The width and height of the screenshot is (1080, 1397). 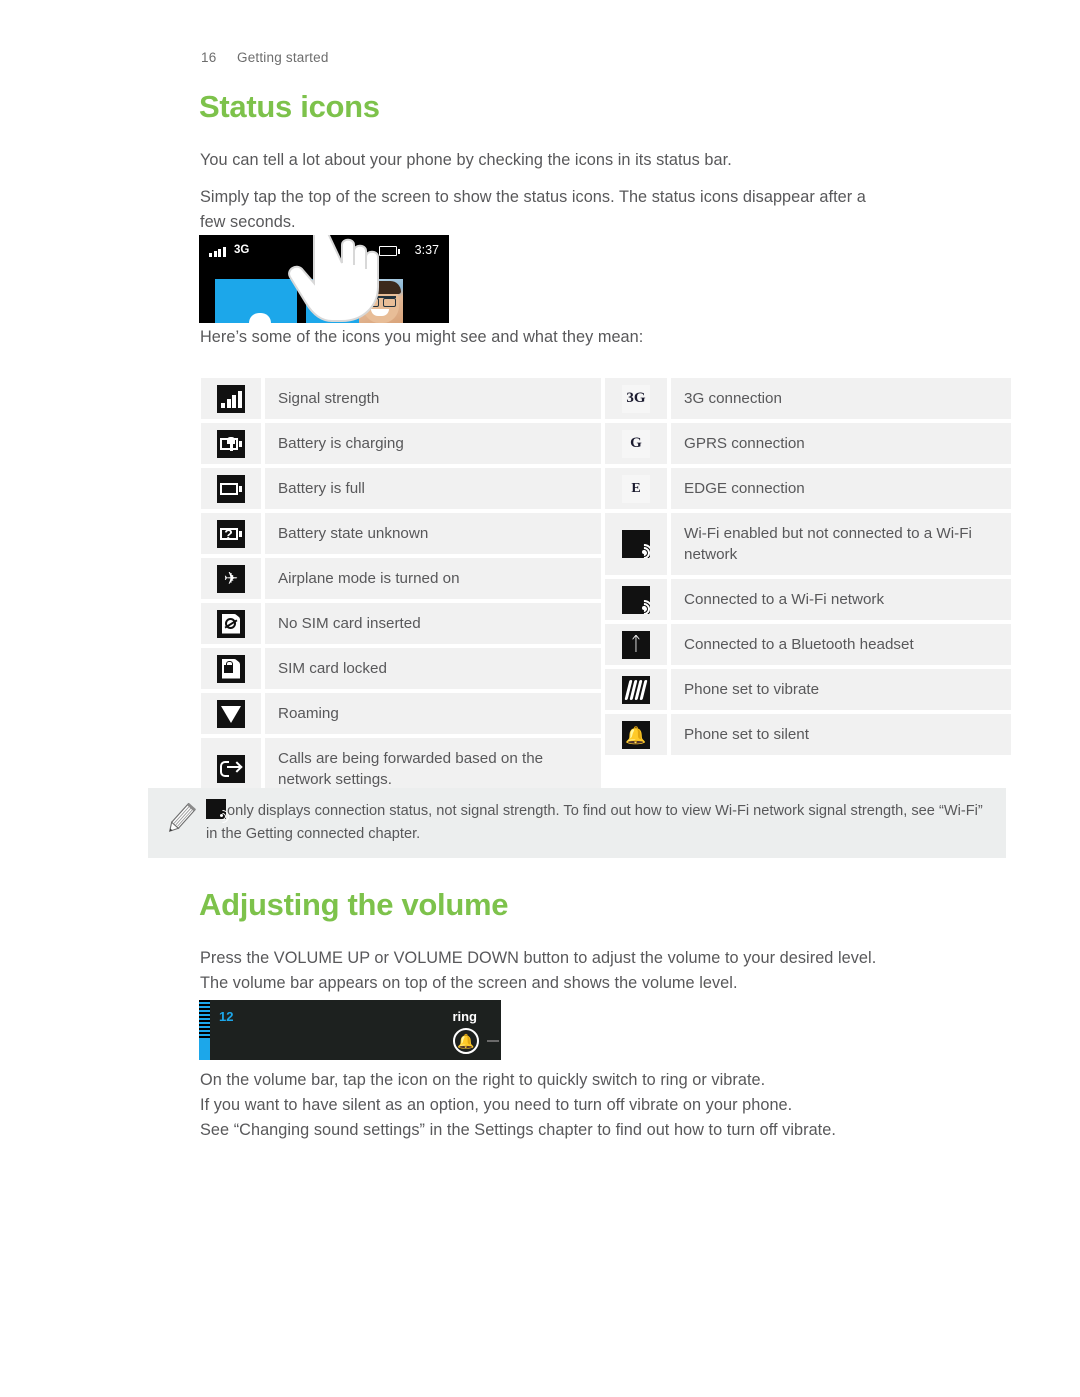 I want to click on table-row: ? Battery state unknown, so click(x=401, y=533).